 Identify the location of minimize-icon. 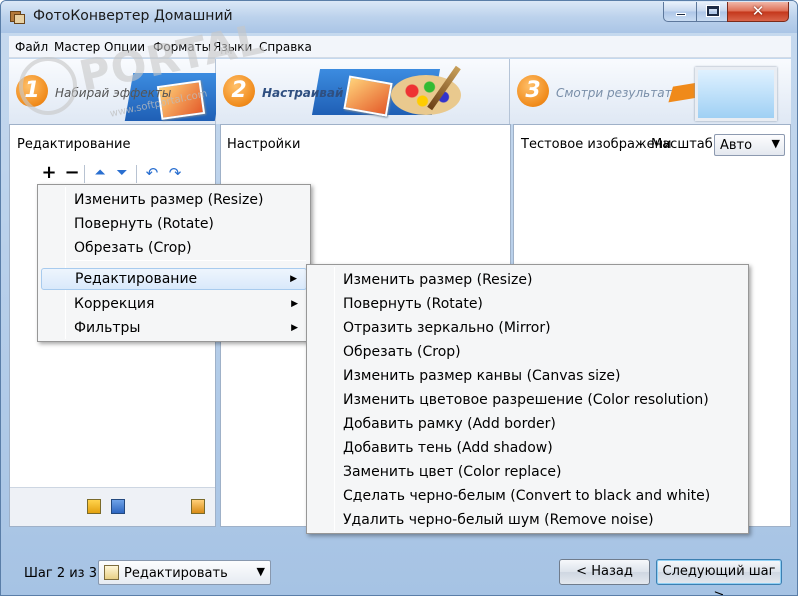
(681, 14).